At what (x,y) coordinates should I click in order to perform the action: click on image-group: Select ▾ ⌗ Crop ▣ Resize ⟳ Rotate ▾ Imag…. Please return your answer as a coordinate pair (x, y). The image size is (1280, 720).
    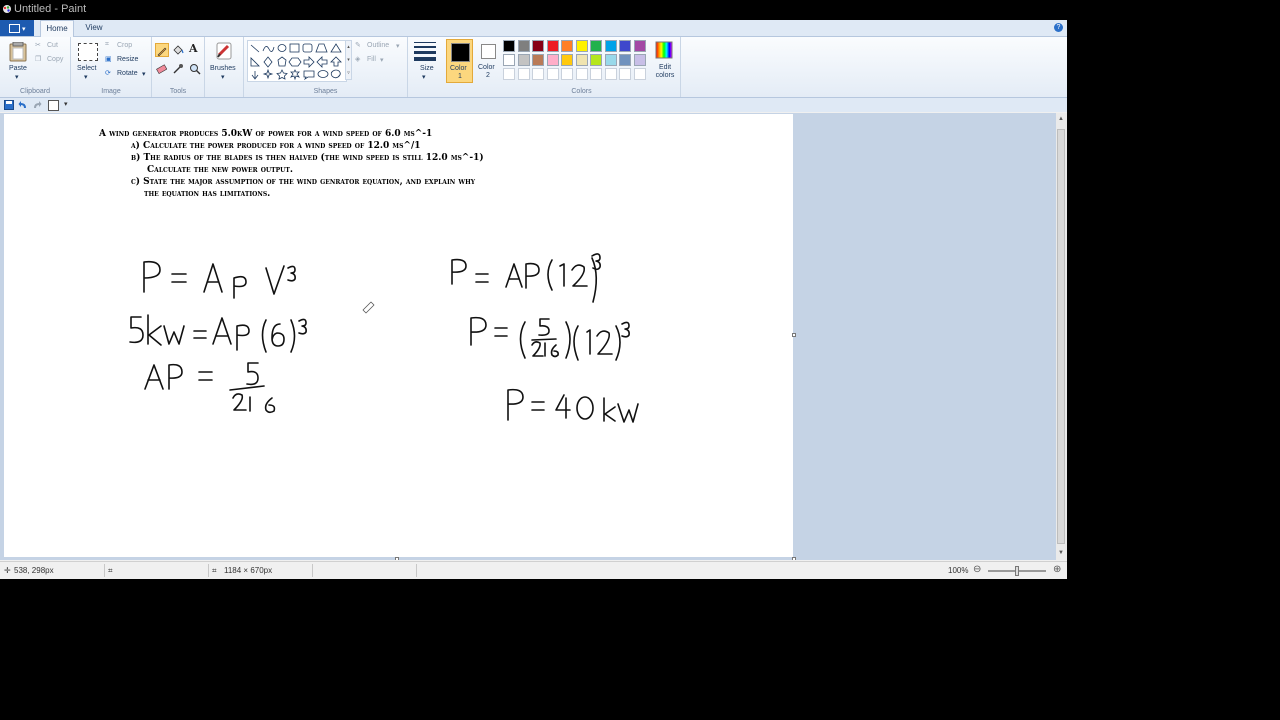
    Looking at the image, I should click on (111, 67).